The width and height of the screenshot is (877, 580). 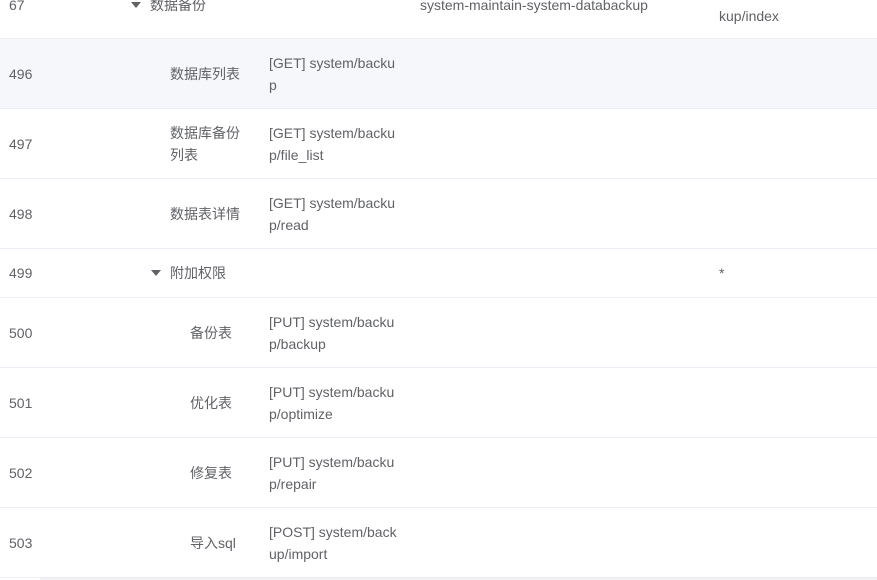 I want to click on row-api: [GET] system/backup, so click(x=332, y=74).